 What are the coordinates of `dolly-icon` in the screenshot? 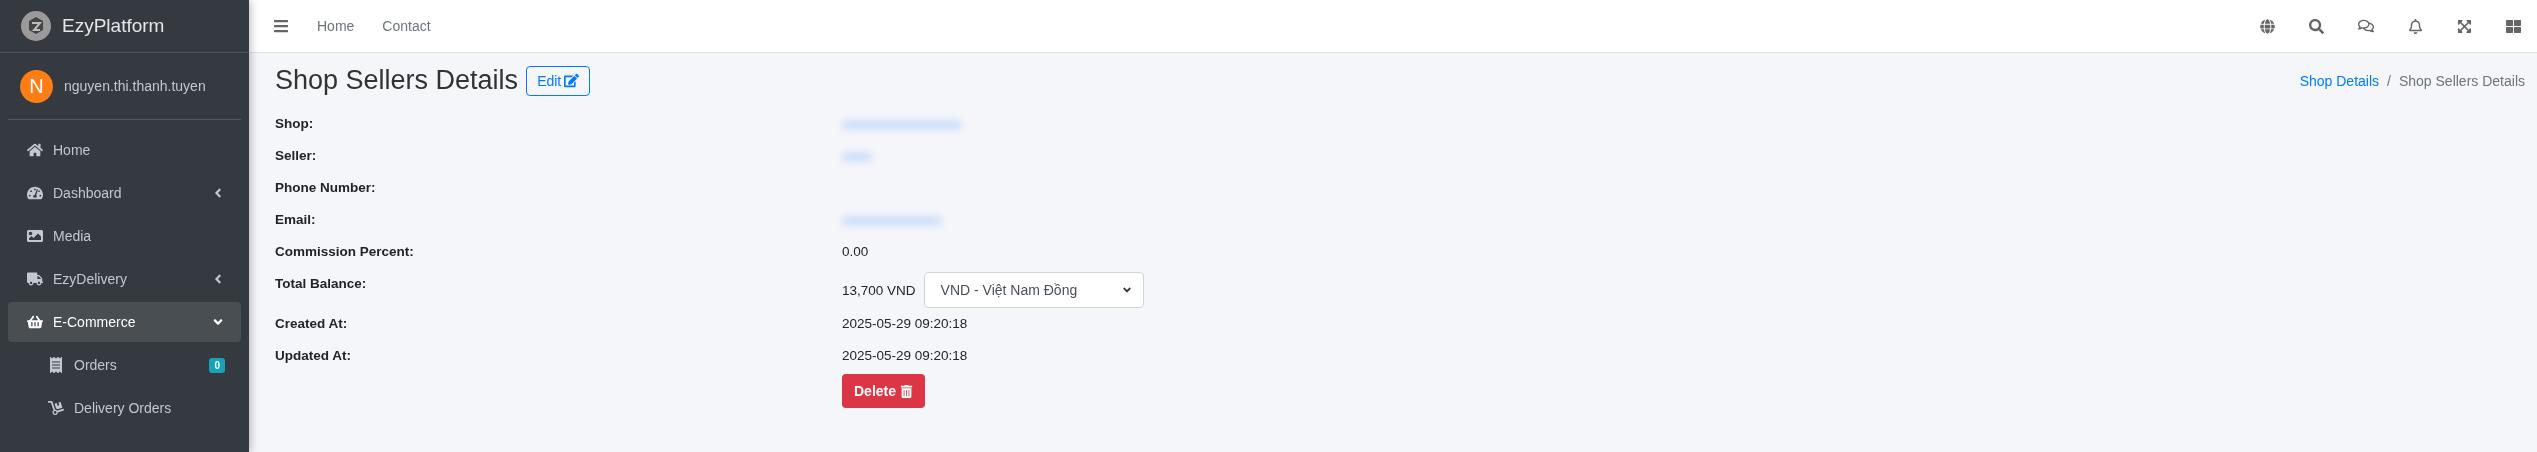 It's located at (56, 408).